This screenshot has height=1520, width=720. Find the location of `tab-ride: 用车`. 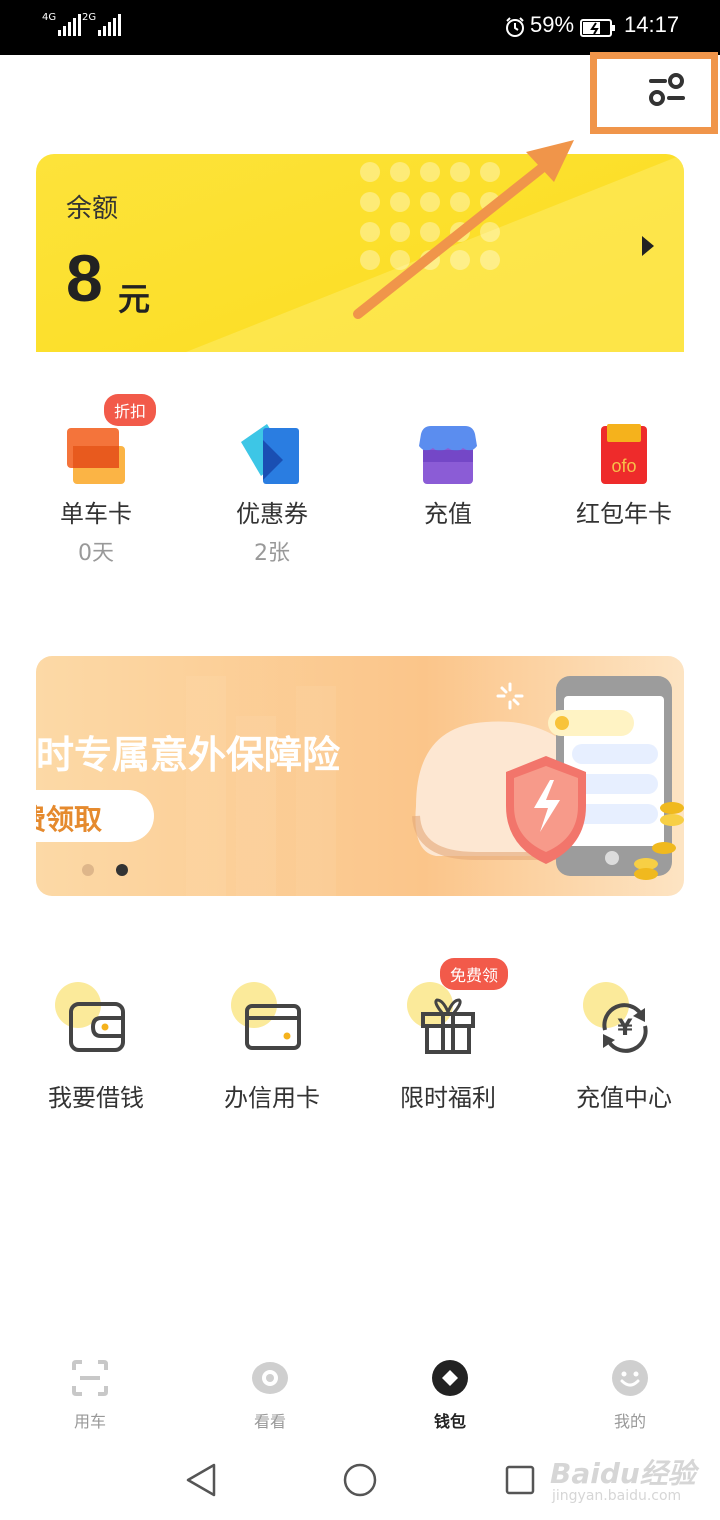

tab-ride: 用车 is located at coordinates (90, 1395).